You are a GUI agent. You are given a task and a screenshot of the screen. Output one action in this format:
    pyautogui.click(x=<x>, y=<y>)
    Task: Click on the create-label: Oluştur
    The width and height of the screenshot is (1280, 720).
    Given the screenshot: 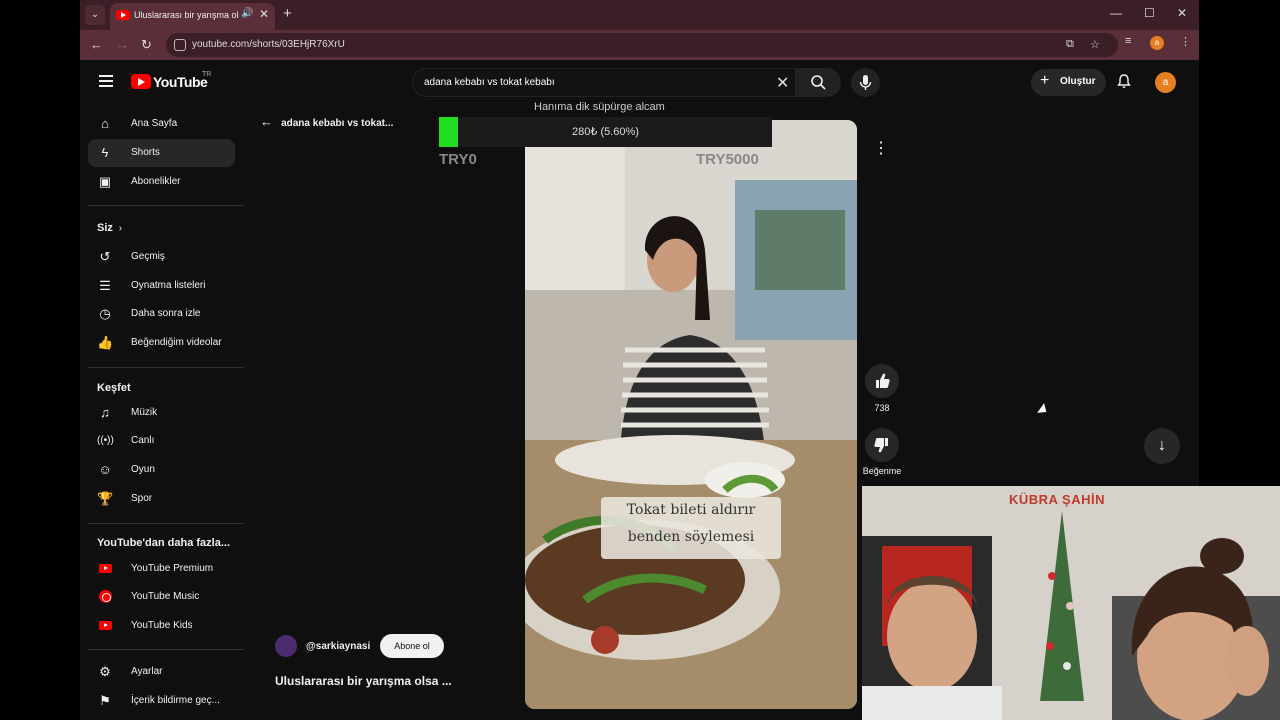 What is the action you would take?
    pyautogui.click(x=1078, y=81)
    